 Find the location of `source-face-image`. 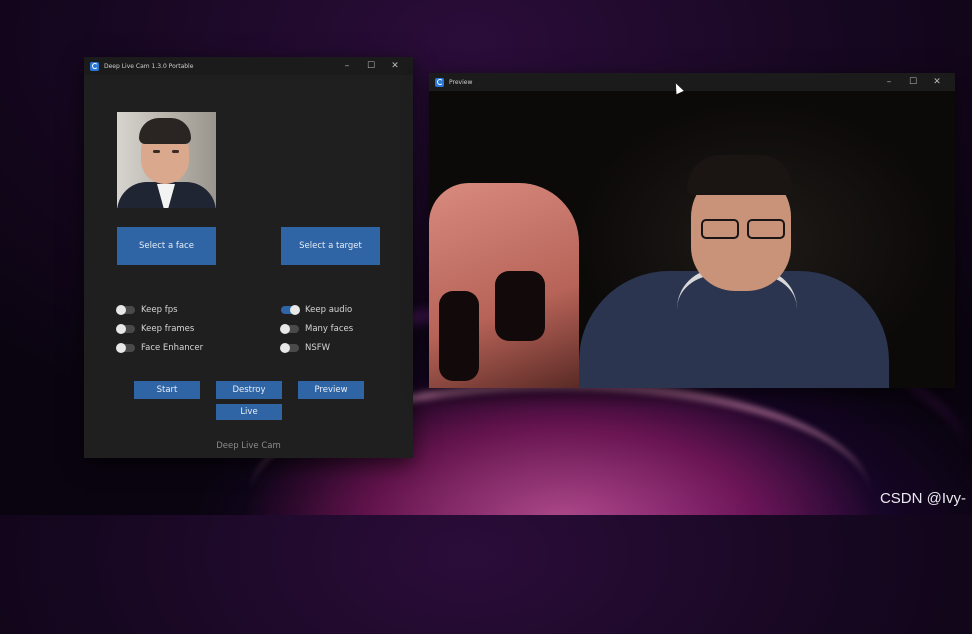

source-face-image is located at coordinates (166, 160).